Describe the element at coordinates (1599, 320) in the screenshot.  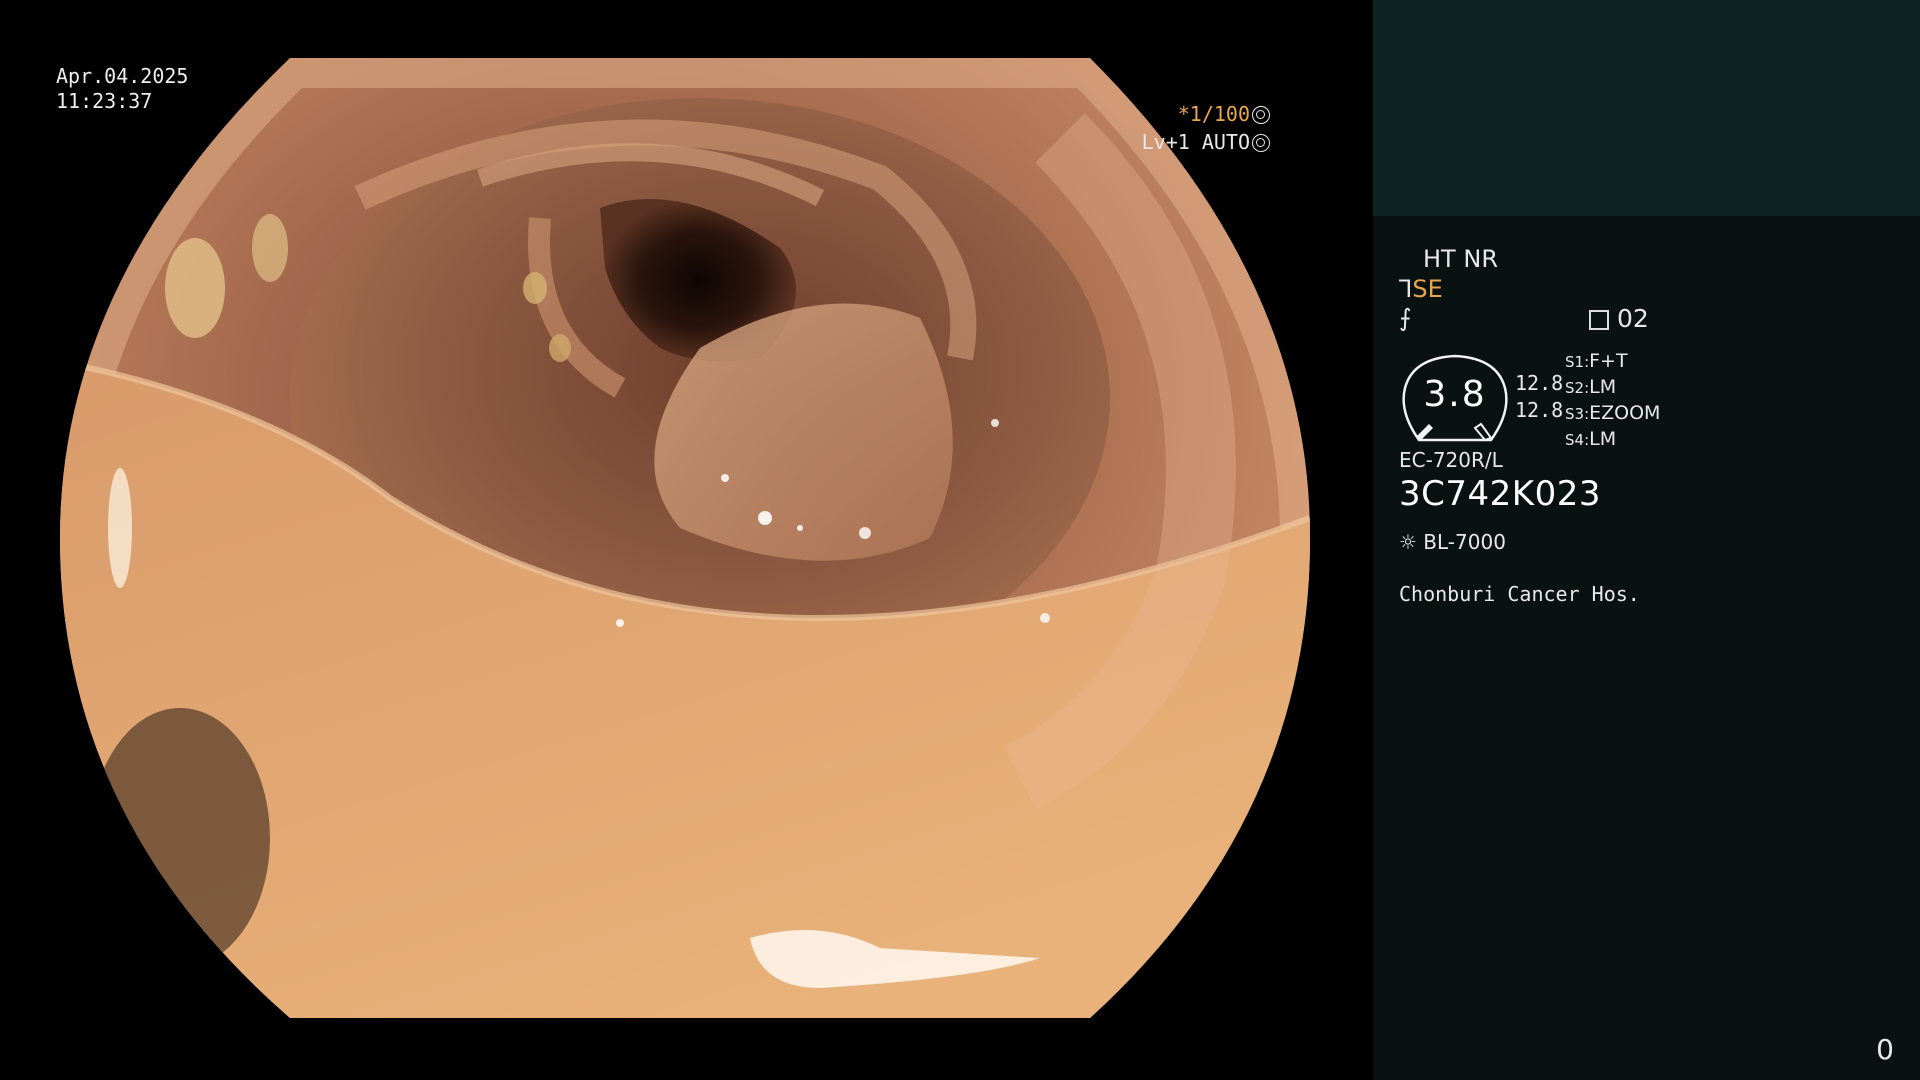
I see `record-icon` at that location.